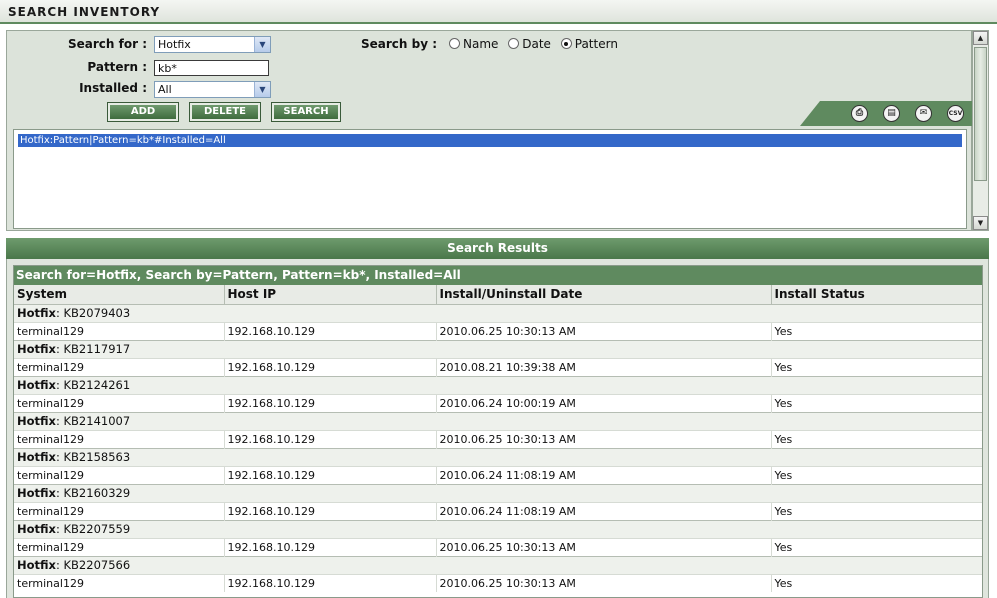  I want to click on group-kb-id: KB2207559, so click(97, 529).